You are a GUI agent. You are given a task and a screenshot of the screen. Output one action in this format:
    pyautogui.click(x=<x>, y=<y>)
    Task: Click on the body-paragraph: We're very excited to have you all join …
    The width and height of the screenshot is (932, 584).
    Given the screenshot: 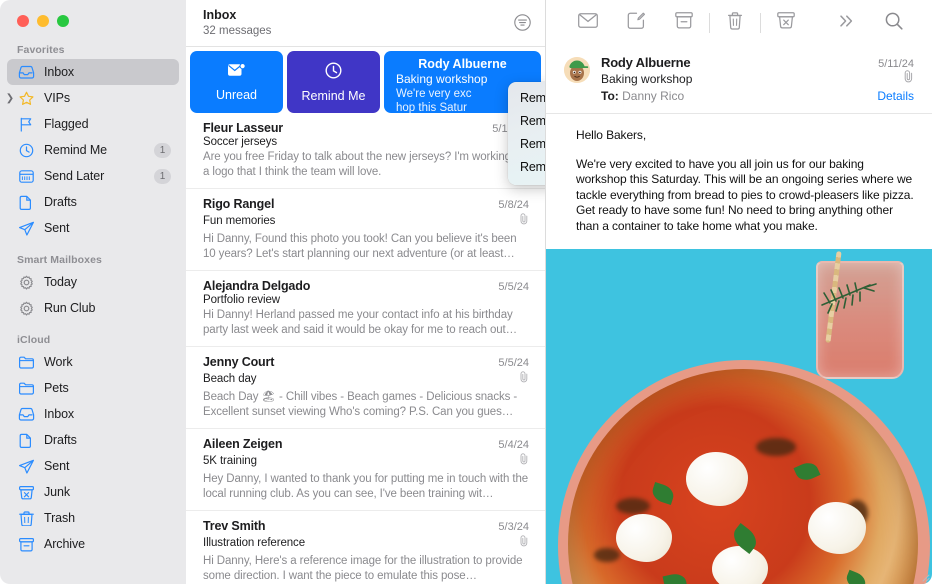 What is the action you would take?
    pyautogui.click(x=745, y=194)
    